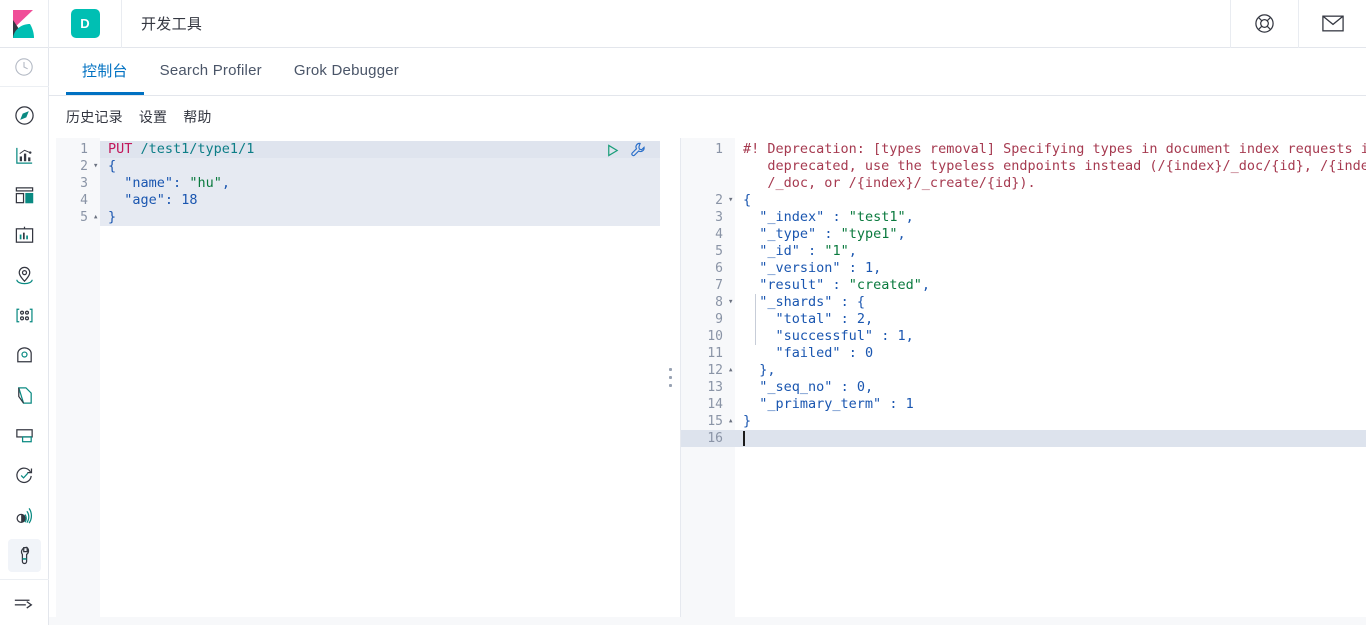 The height and width of the screenshot is (625, 1366). What do you see at coordinates (719, 268) in the screenshot?
I see `line-number: 6` at bounding box center [719, 268].